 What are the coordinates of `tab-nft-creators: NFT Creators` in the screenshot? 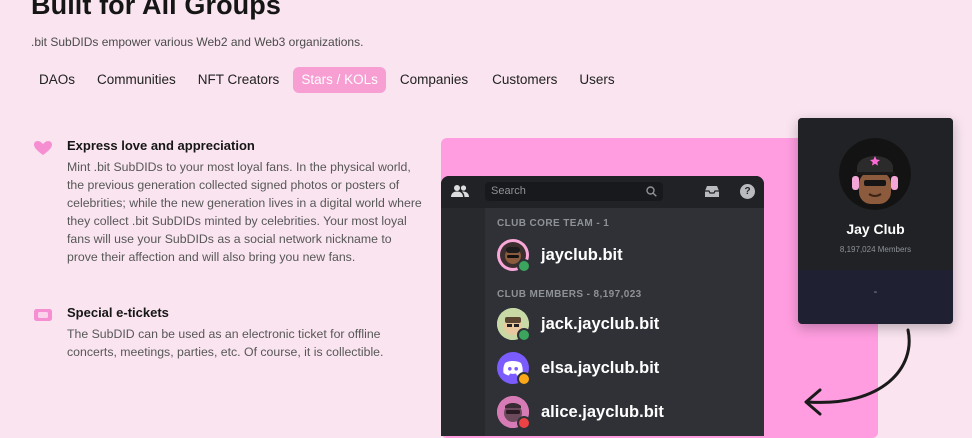 It's located at (239, 80).